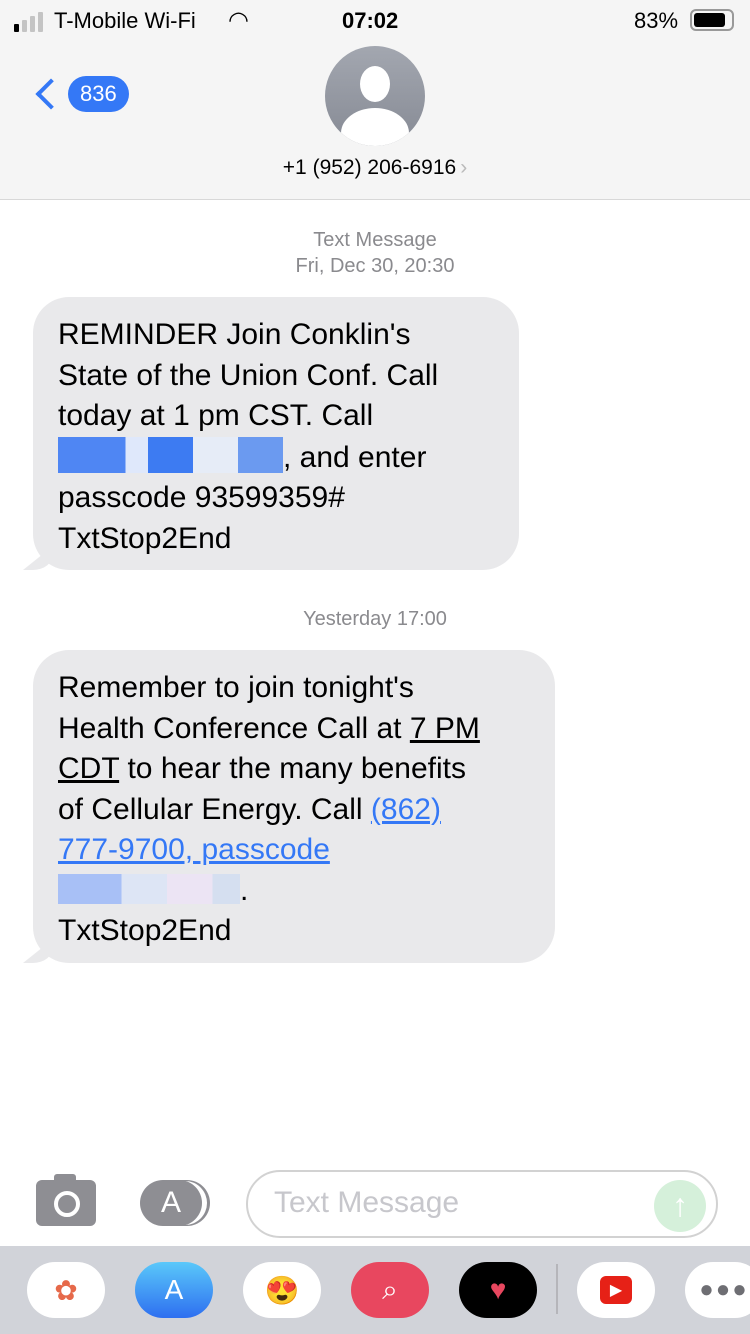 The height and width of the screenshot is (1334, 750). Describe the element at coordinates (170, 454) in the screenshot. I see `redacted-phone` at that location.